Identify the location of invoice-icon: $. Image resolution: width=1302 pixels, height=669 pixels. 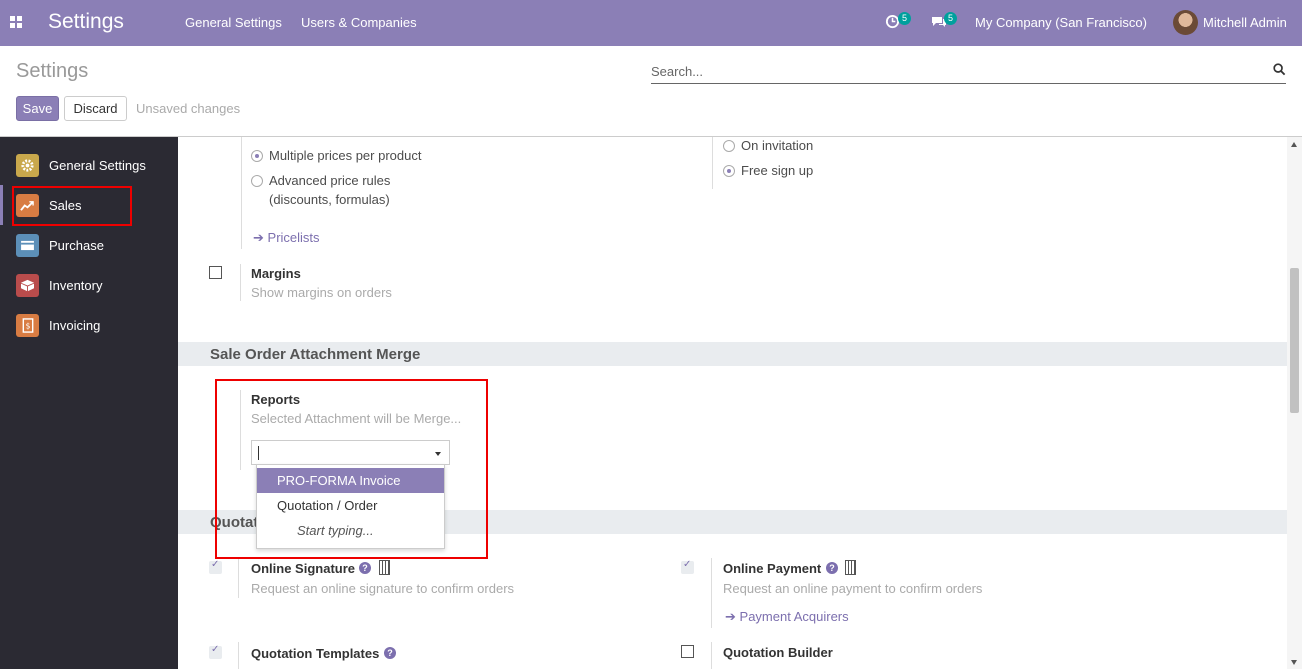
(27, 325).